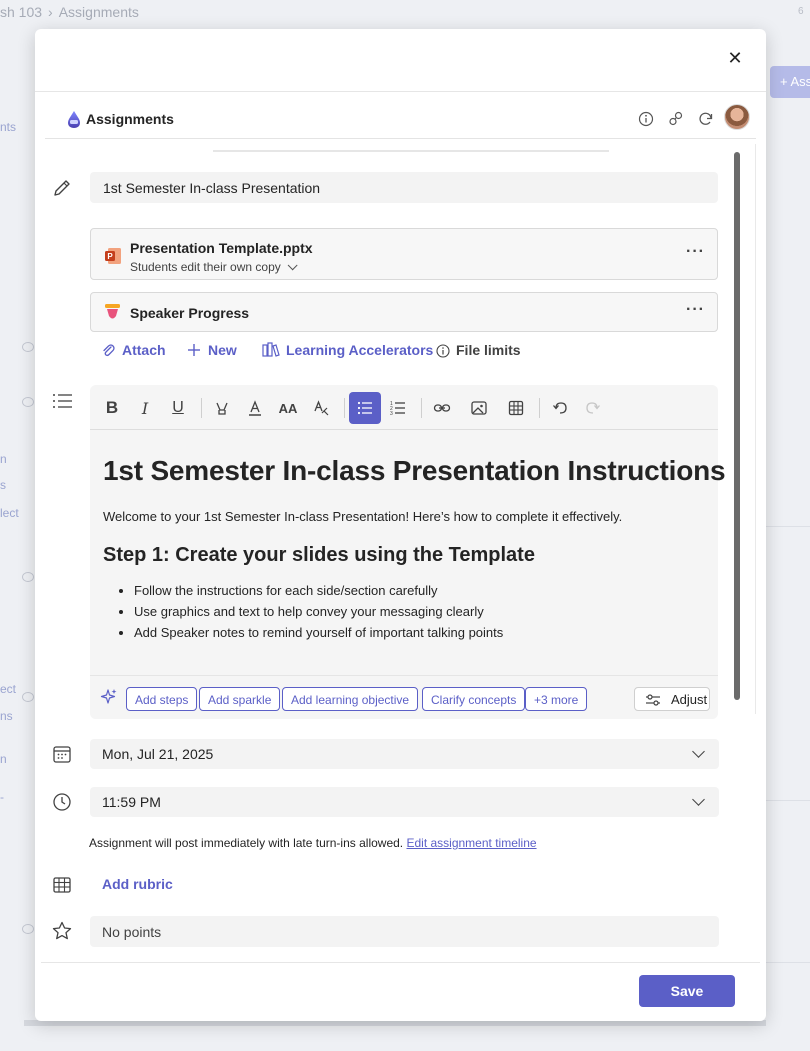 The image size is (810, 1051). Describe the element at coordinates (137, 884) in the screenshot. I see `add-rubric-button: Add rubric` at that location.